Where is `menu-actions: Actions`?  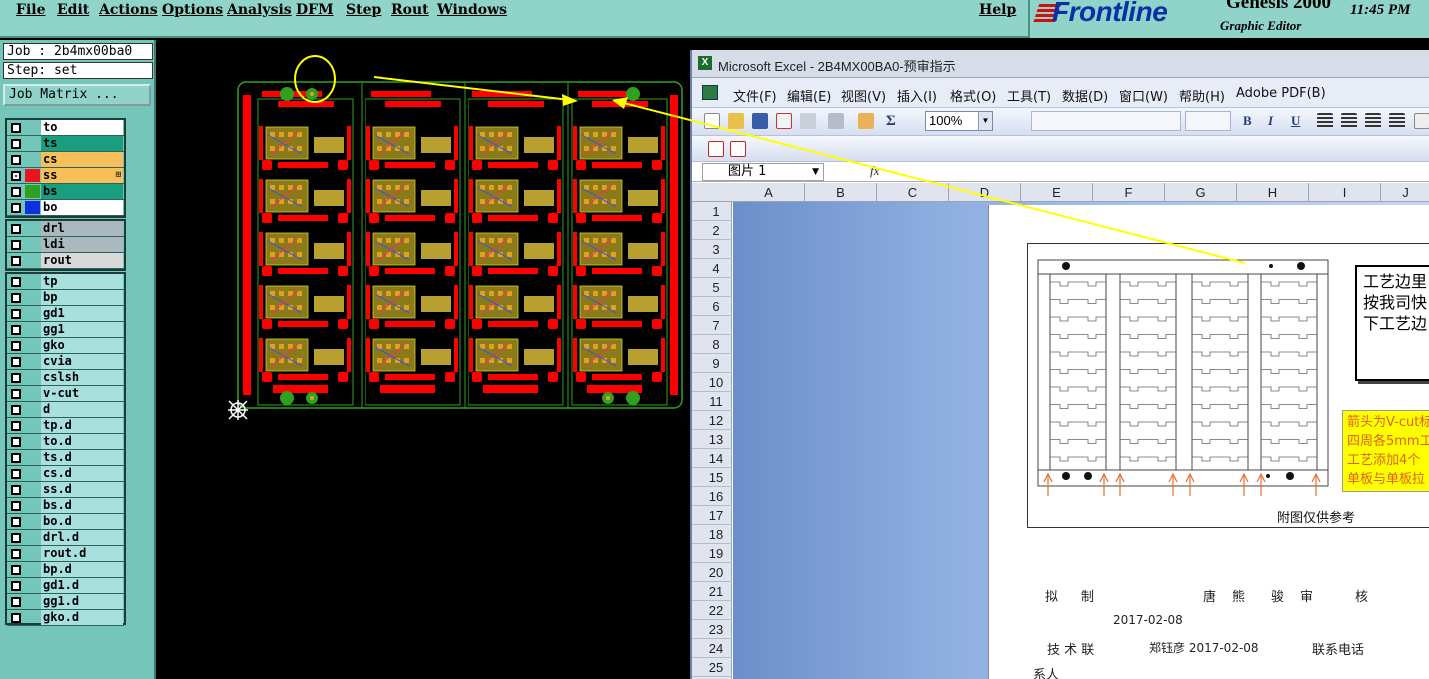
menu-actions: Actions is located at coordinates (128, 10).